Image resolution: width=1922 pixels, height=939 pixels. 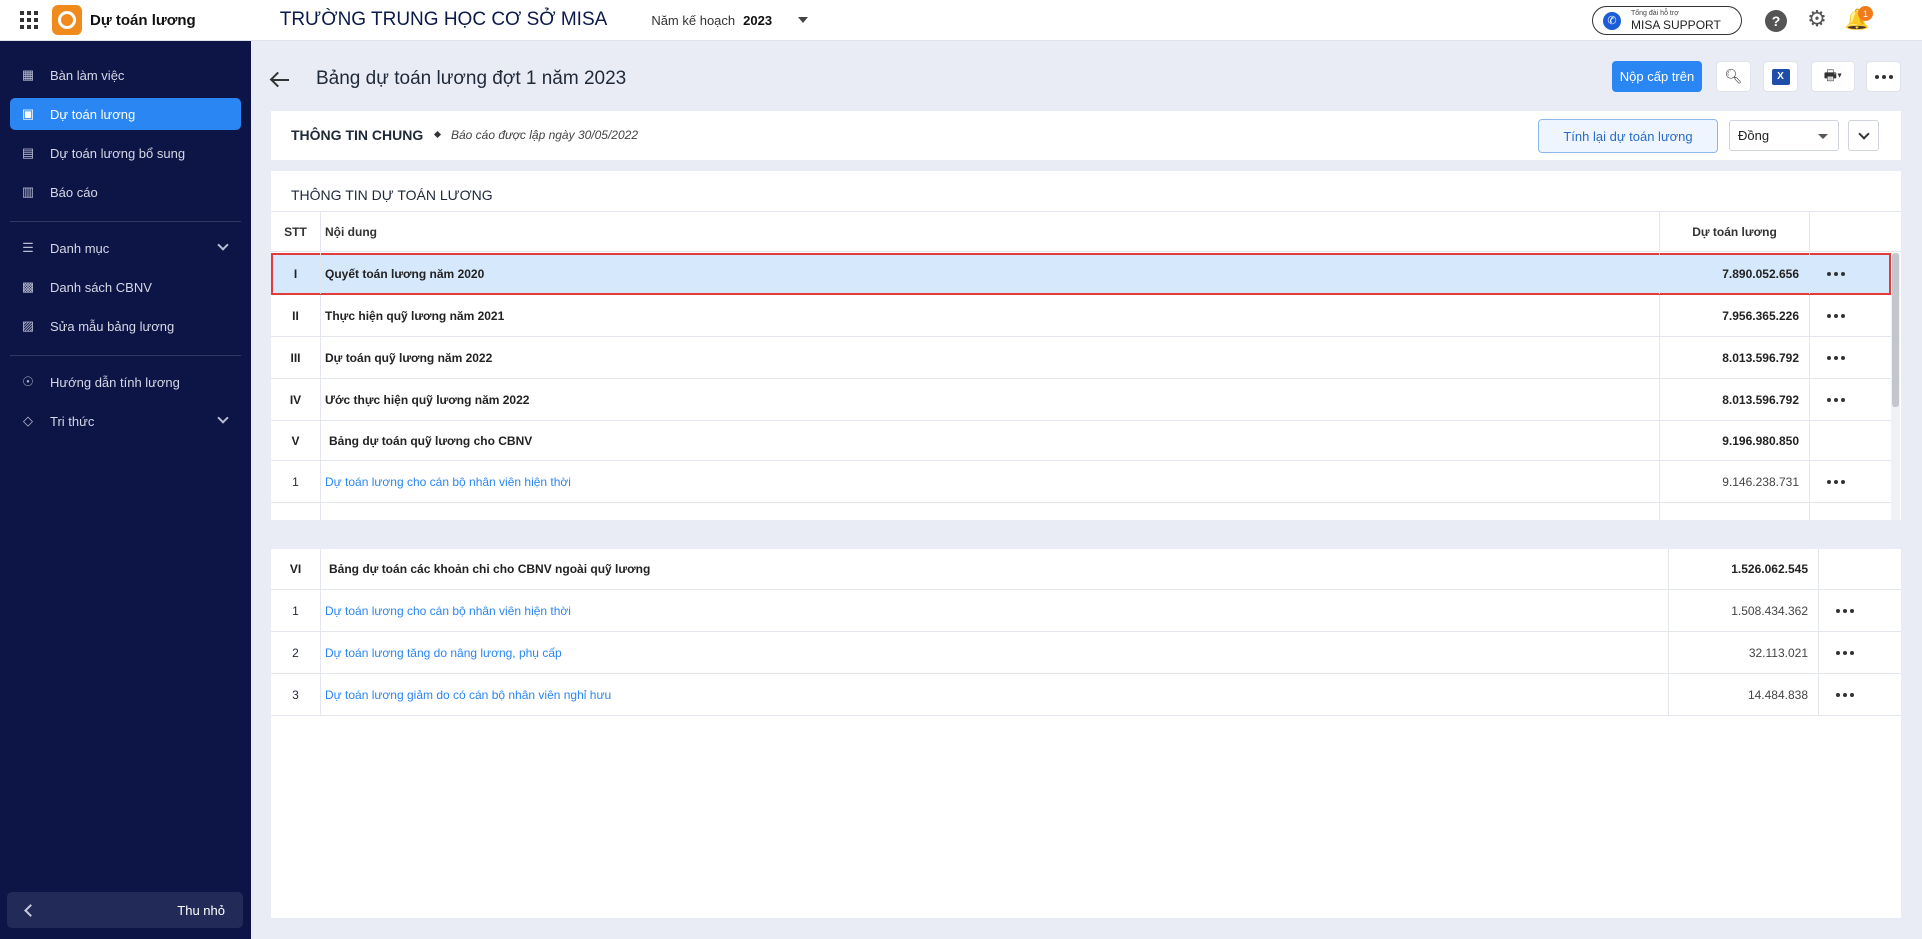 I want to click on staff-icon: ▩, so click(x=28, y=286).